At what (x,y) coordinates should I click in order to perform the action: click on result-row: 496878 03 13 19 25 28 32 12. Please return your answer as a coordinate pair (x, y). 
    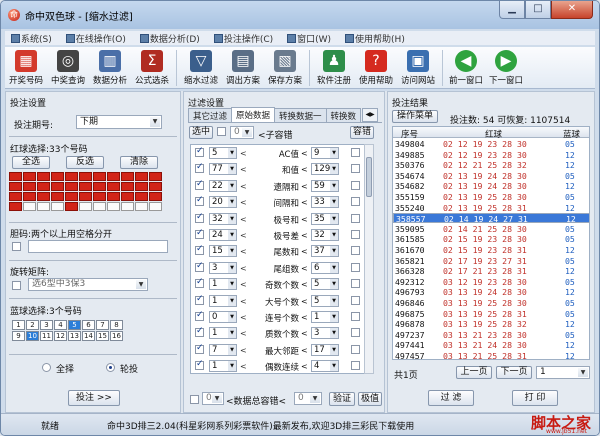
    Looking at the image, I should click on (491, 324).